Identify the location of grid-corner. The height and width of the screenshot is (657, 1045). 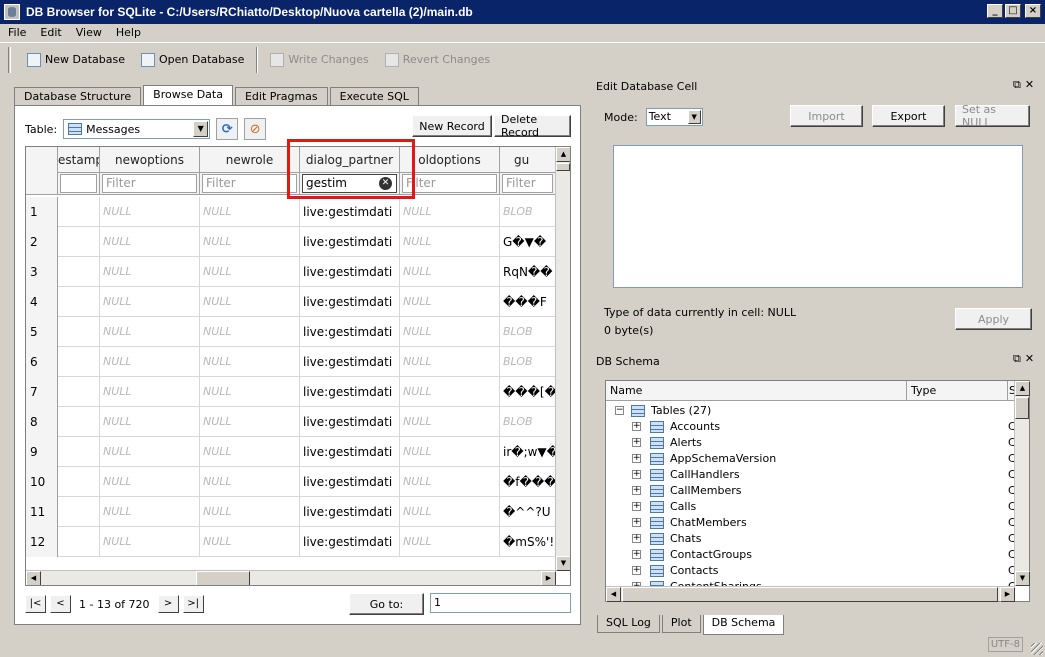
(42, 171).